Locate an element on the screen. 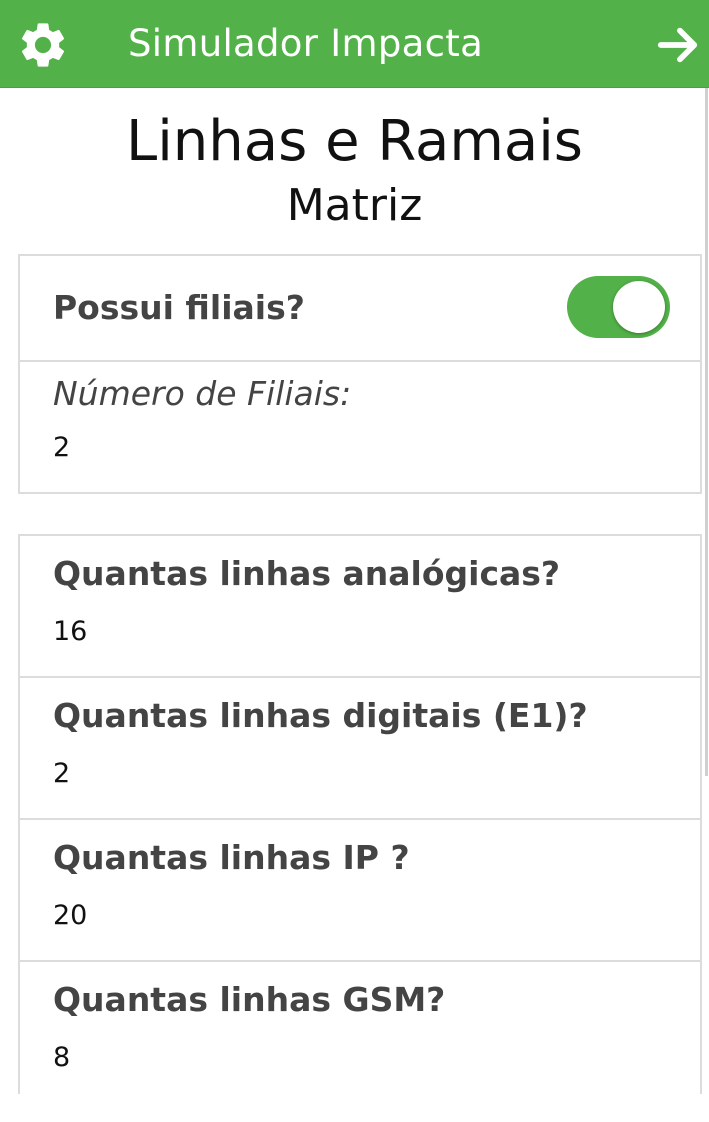 Image resolution: width=709 pixels, height=1122 pixels. list-item: Quantas linhas IP ? 20 is located at coordinates (360, 891).